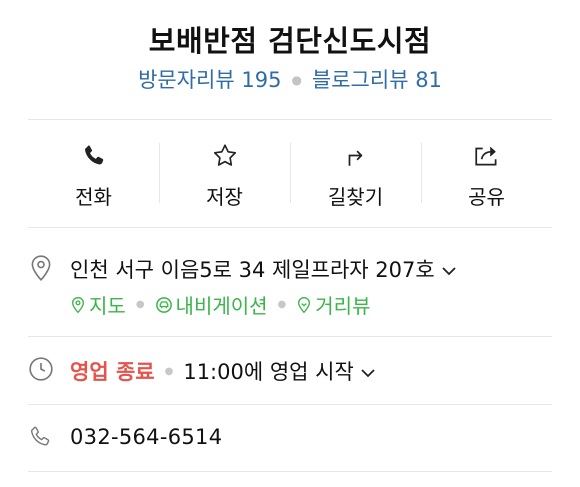 This screenshot has width=580, height=487. What do you see at coordinates (163, 304) in the screenshot?
I see `car-icon` at bounding box center [163, 304].